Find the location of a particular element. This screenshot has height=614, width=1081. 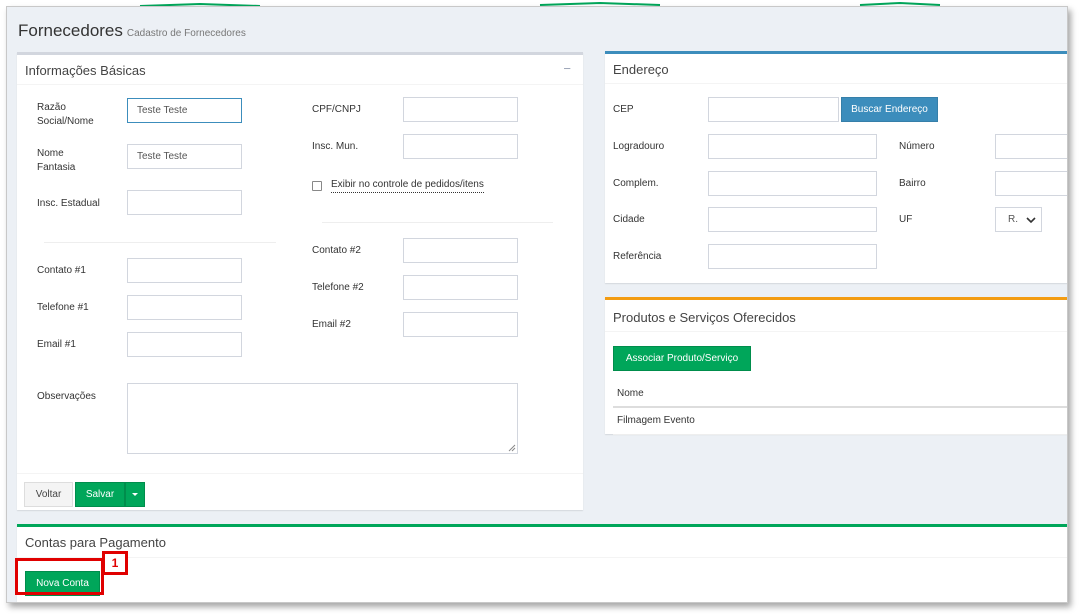

insc-estadual-label: Insc. Estadual is located at coordinates (68, 203).